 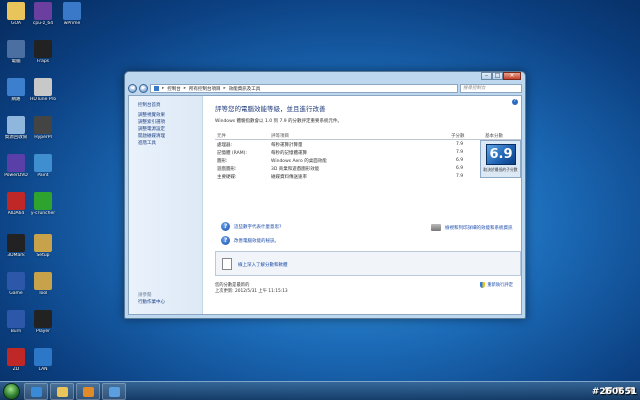 I want to click on desktop-icon-lan: LAN, so click(x=43, y=360).